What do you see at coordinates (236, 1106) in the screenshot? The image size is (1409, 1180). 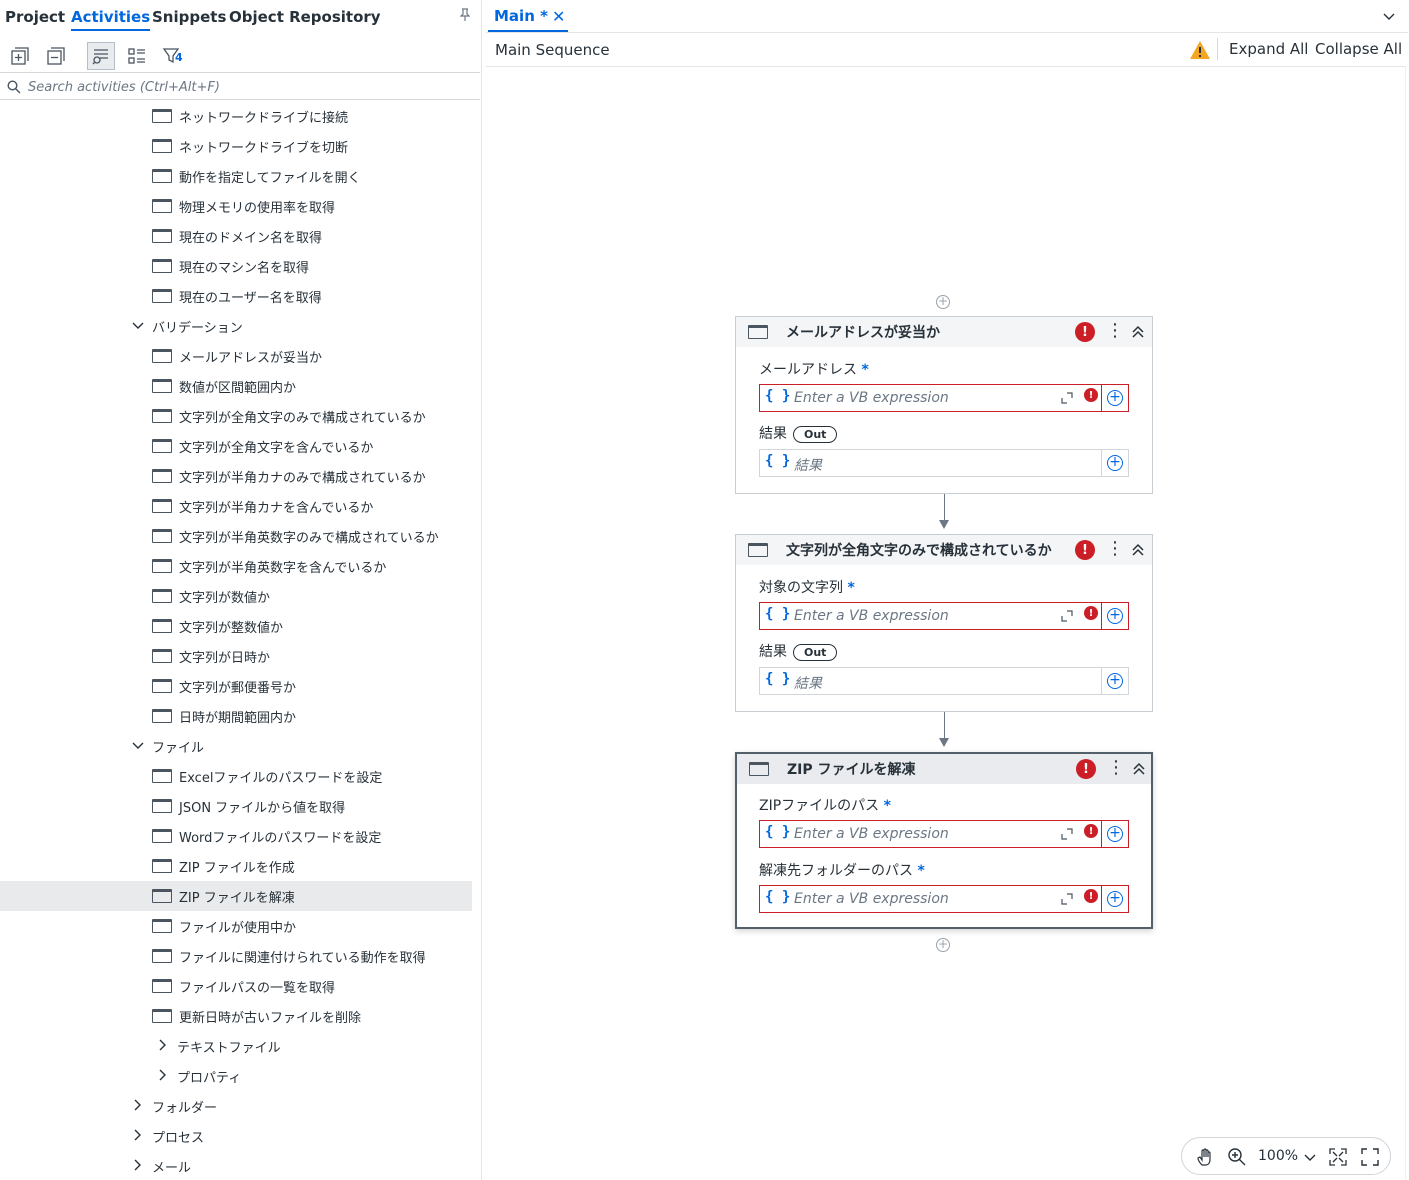 I see `tree-category-item: フォルダー` at bounding box center [236, 1106].